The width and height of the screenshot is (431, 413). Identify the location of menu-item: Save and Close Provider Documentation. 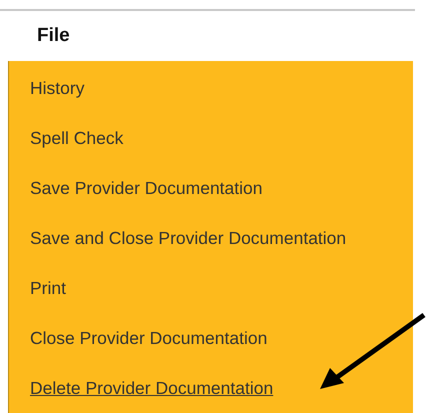
(211, 238).